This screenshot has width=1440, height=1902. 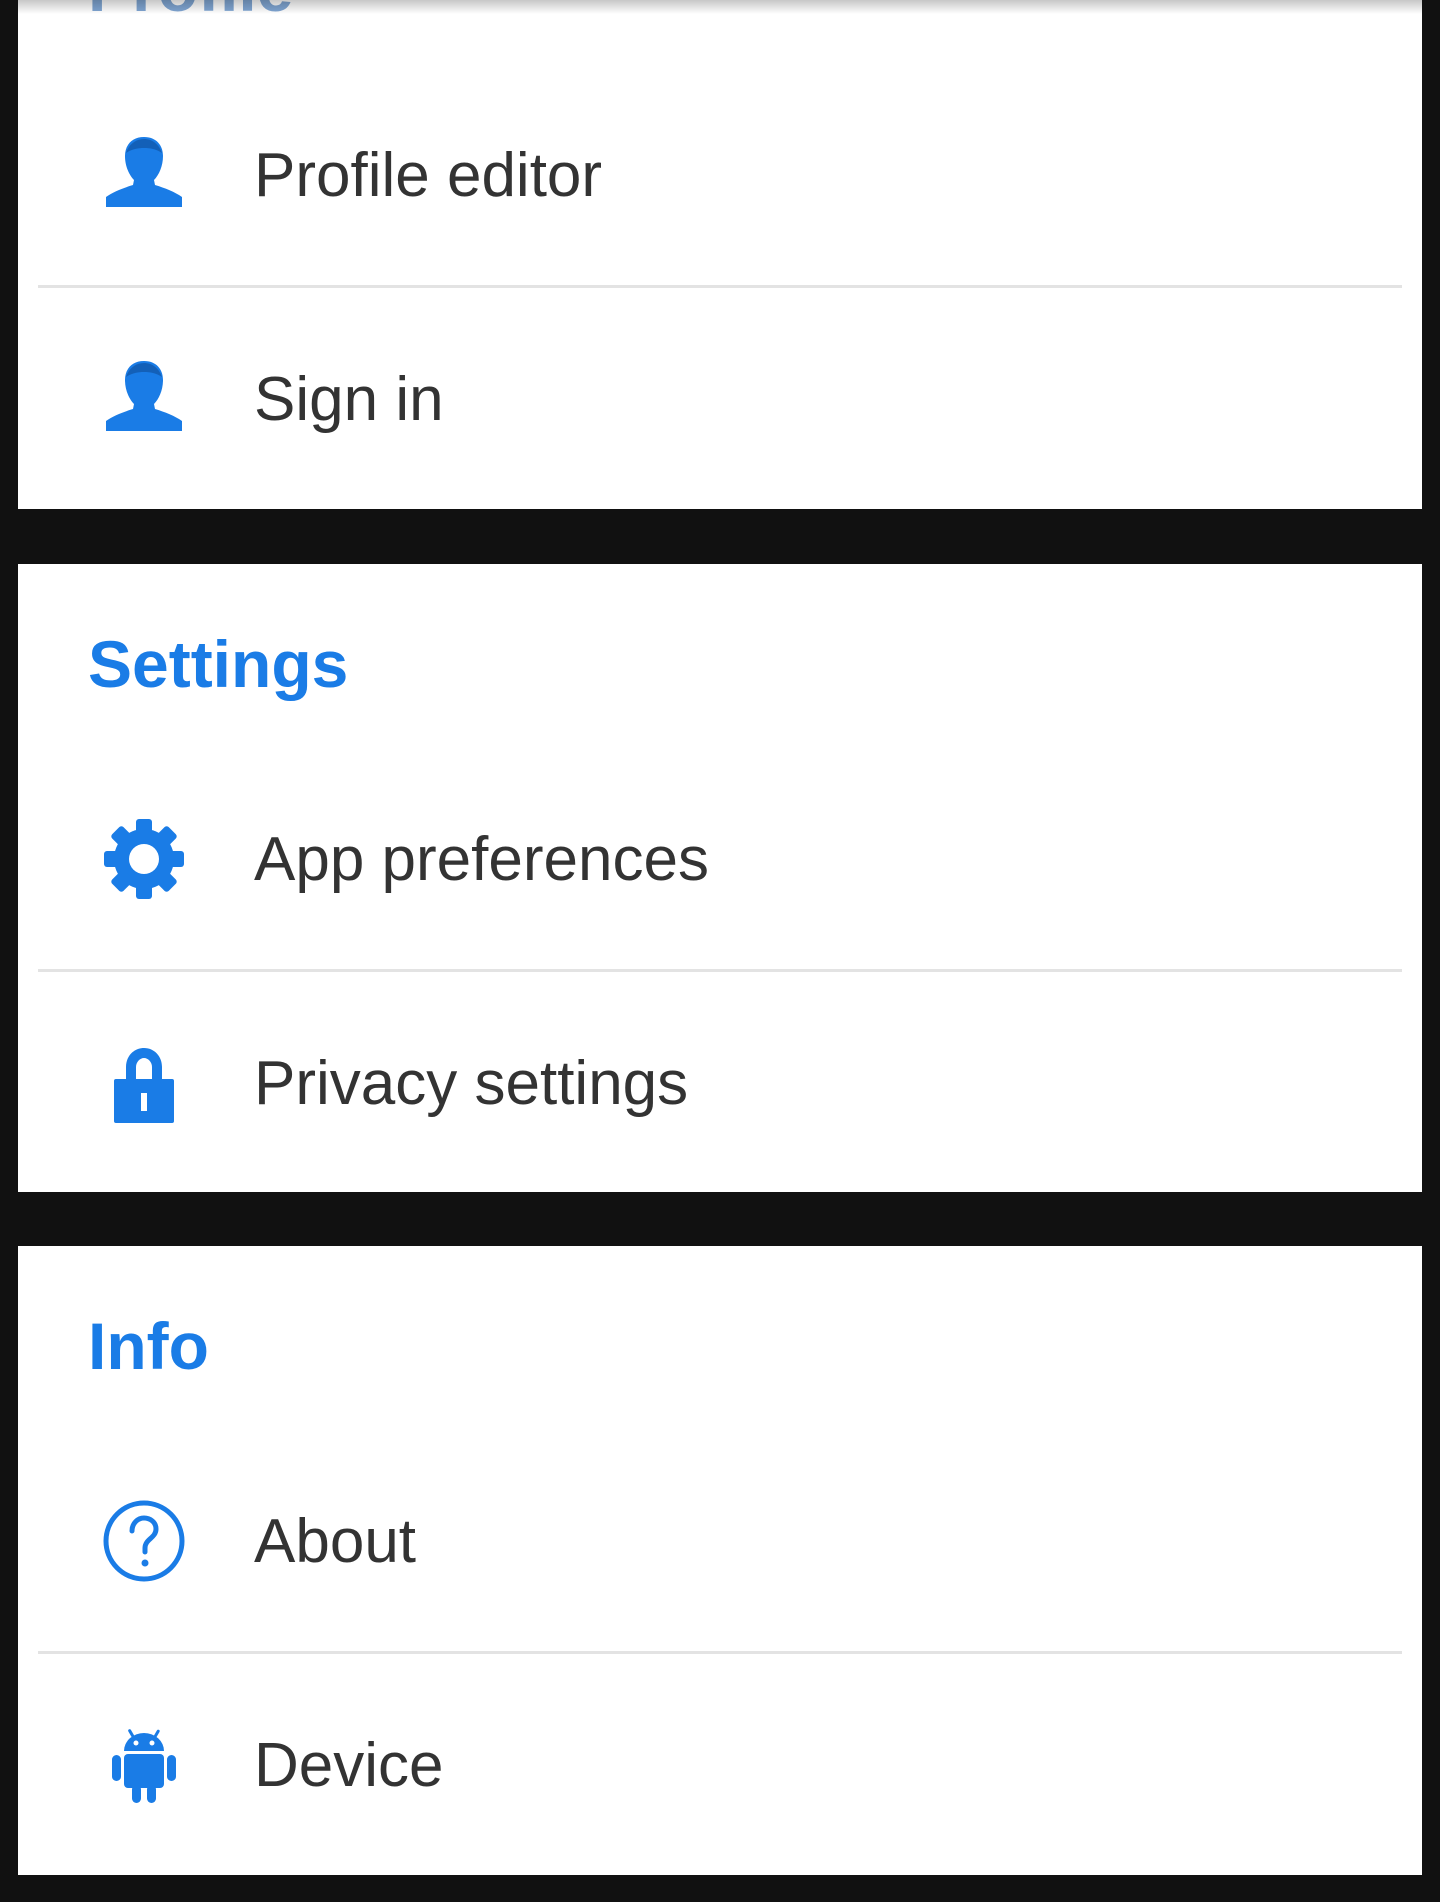 I want to click on section-title-info: Info, so click(x=148, y=1346).